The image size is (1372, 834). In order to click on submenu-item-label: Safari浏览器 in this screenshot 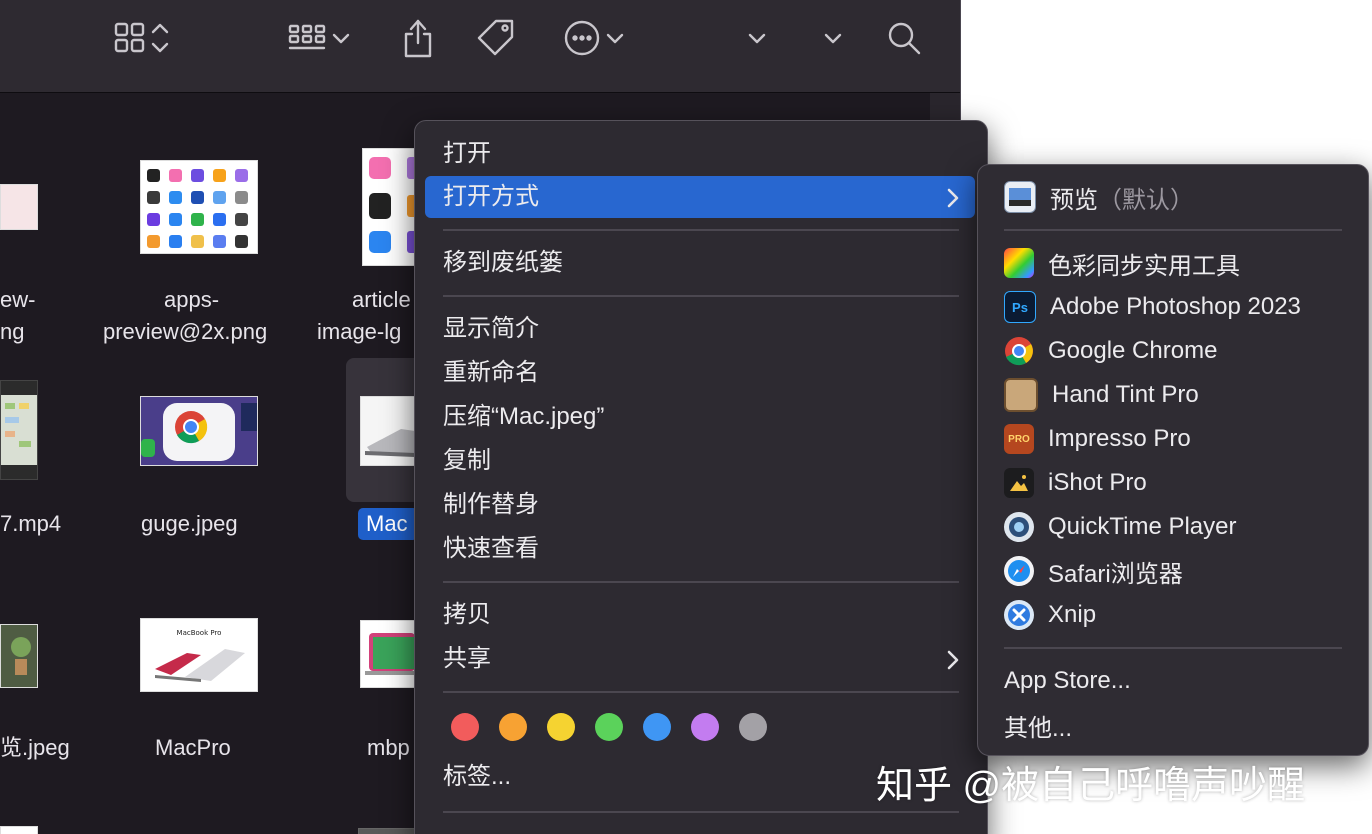, I will do `click(1115, 574)`.